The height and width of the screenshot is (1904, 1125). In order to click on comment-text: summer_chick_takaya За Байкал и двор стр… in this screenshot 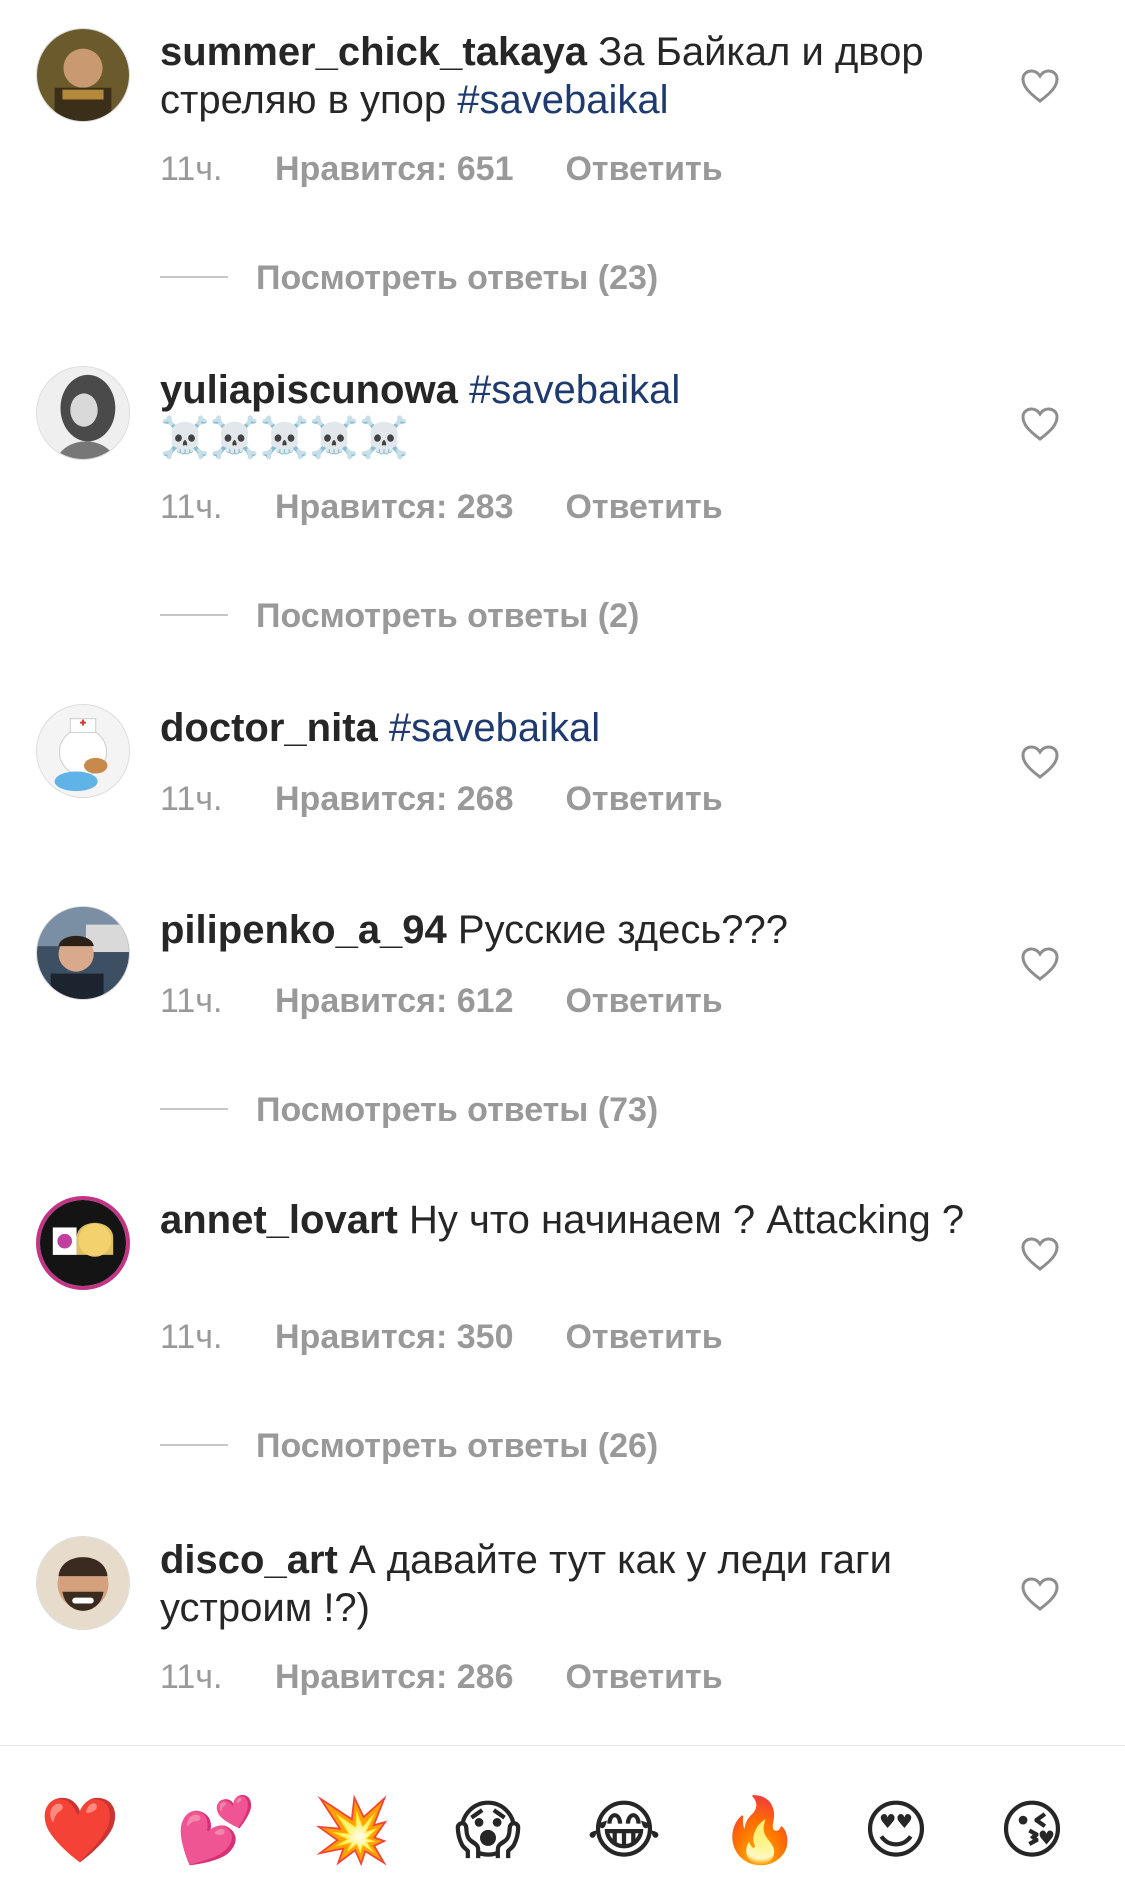, I will do `click(570, 76)`.